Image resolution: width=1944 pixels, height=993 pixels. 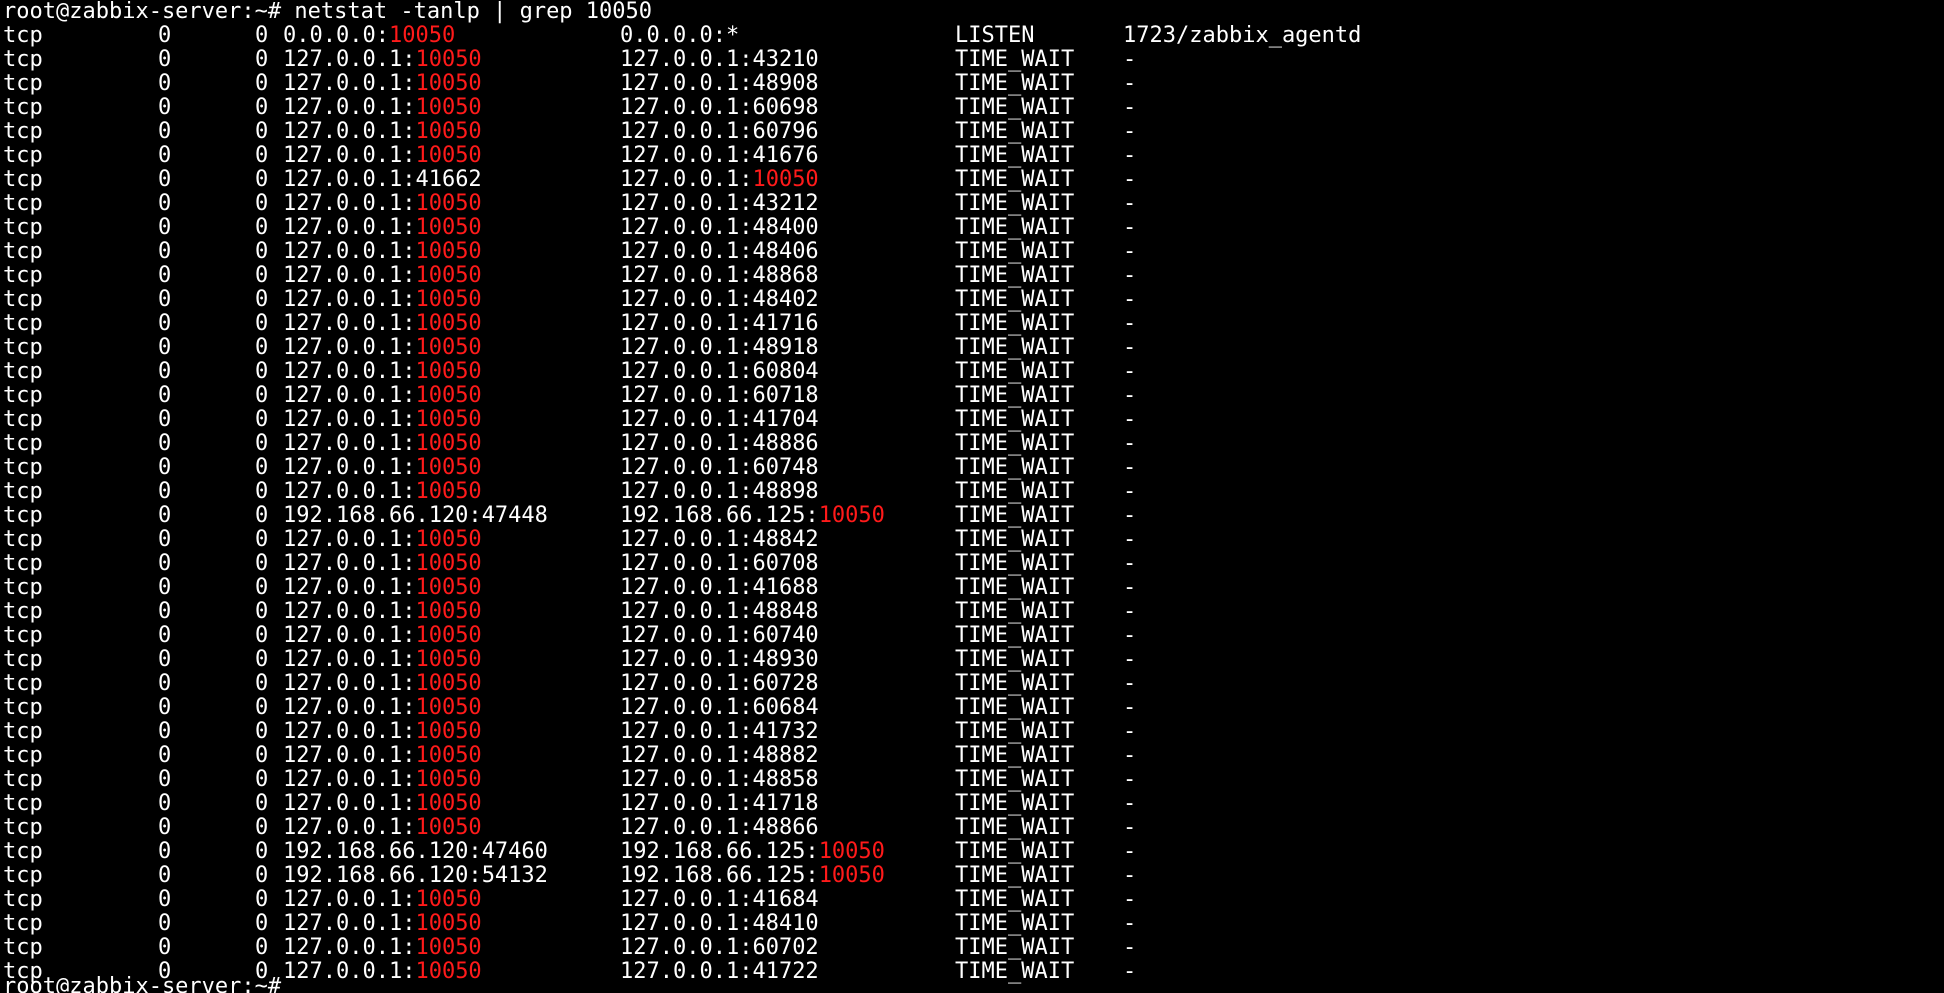 I want to click on address-port: 47460, so click(x=514, y=851).